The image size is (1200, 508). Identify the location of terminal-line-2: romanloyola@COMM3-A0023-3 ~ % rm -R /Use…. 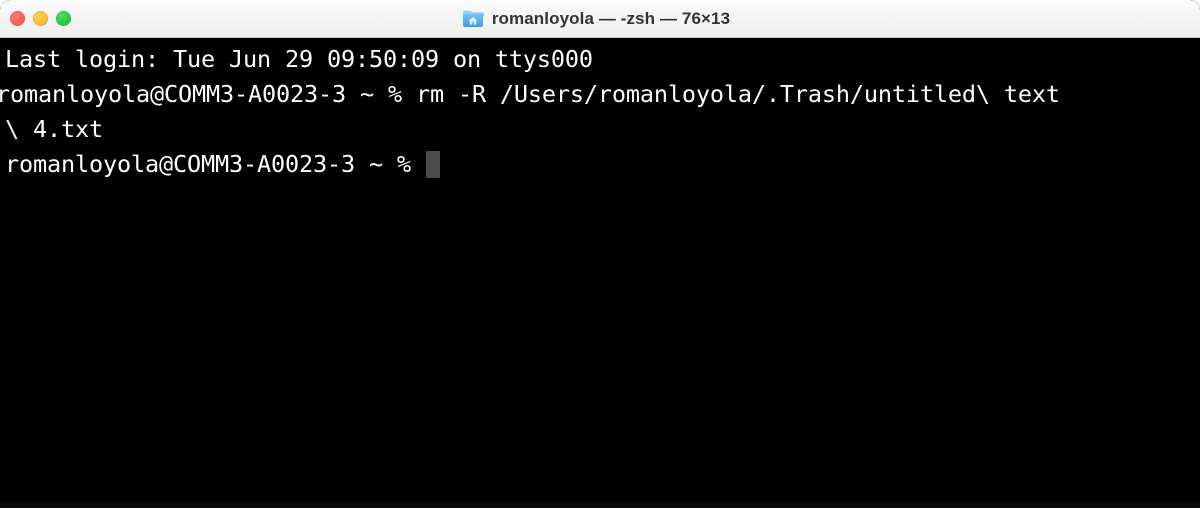
(530, 94).